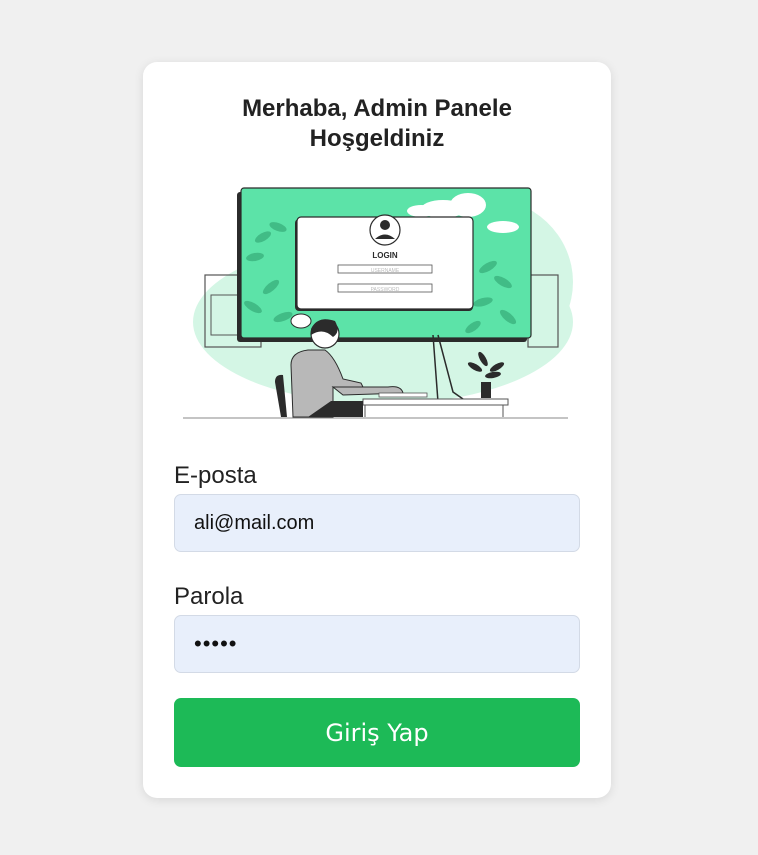  I want to click on email-field, so click(377, 523).